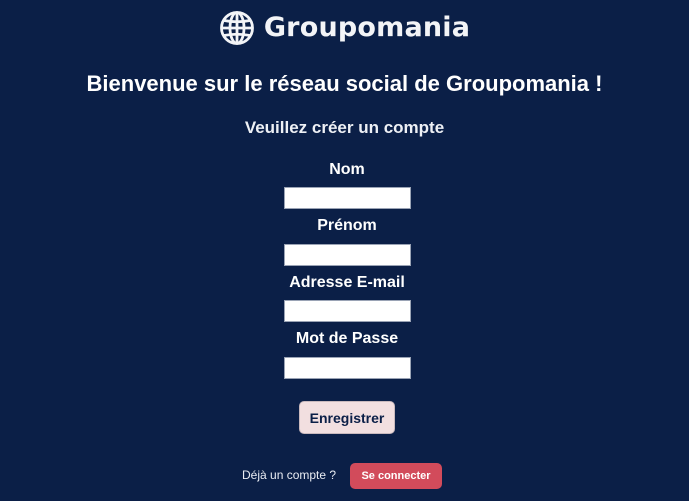  What do you see at coordinates (237, 28) in the screenshot?
I see `globe-icon` at bounding box center [237, 28].